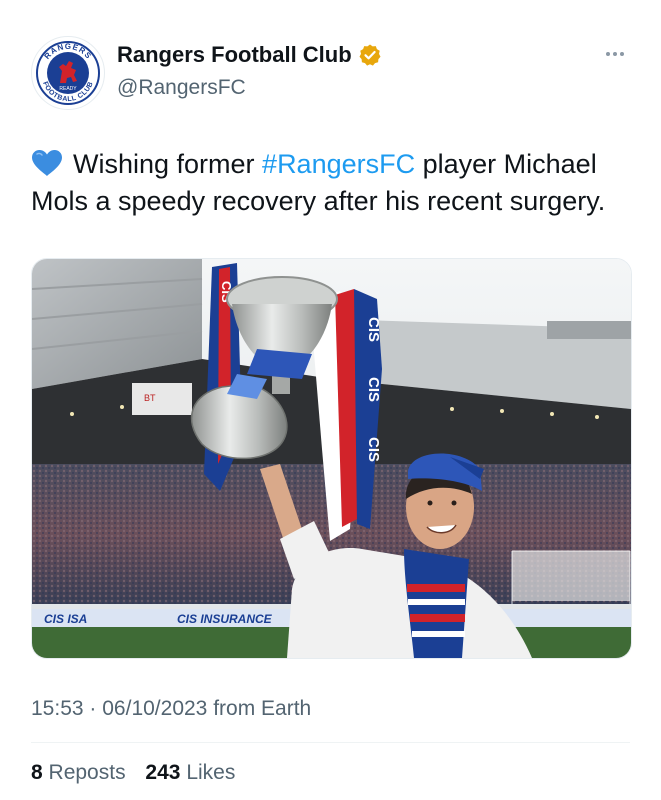  I want to click on author-name-row: Rangers Football Club, so click(249, 55).